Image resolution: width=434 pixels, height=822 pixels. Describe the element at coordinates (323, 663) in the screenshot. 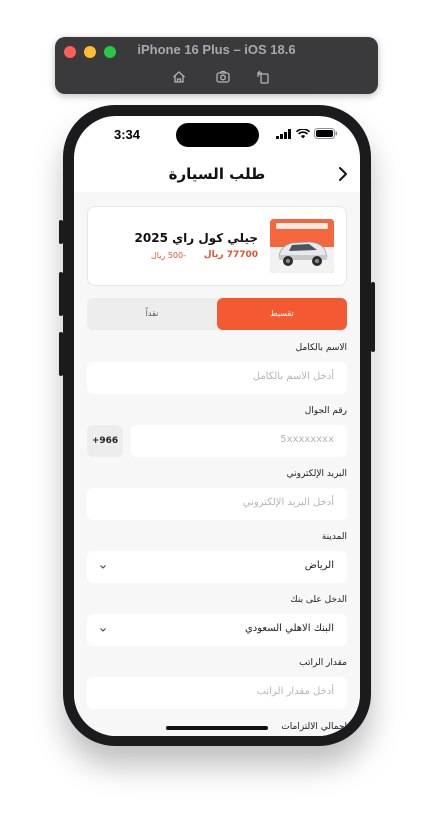

I see `salary-label: مقدار الراتب` at that location.